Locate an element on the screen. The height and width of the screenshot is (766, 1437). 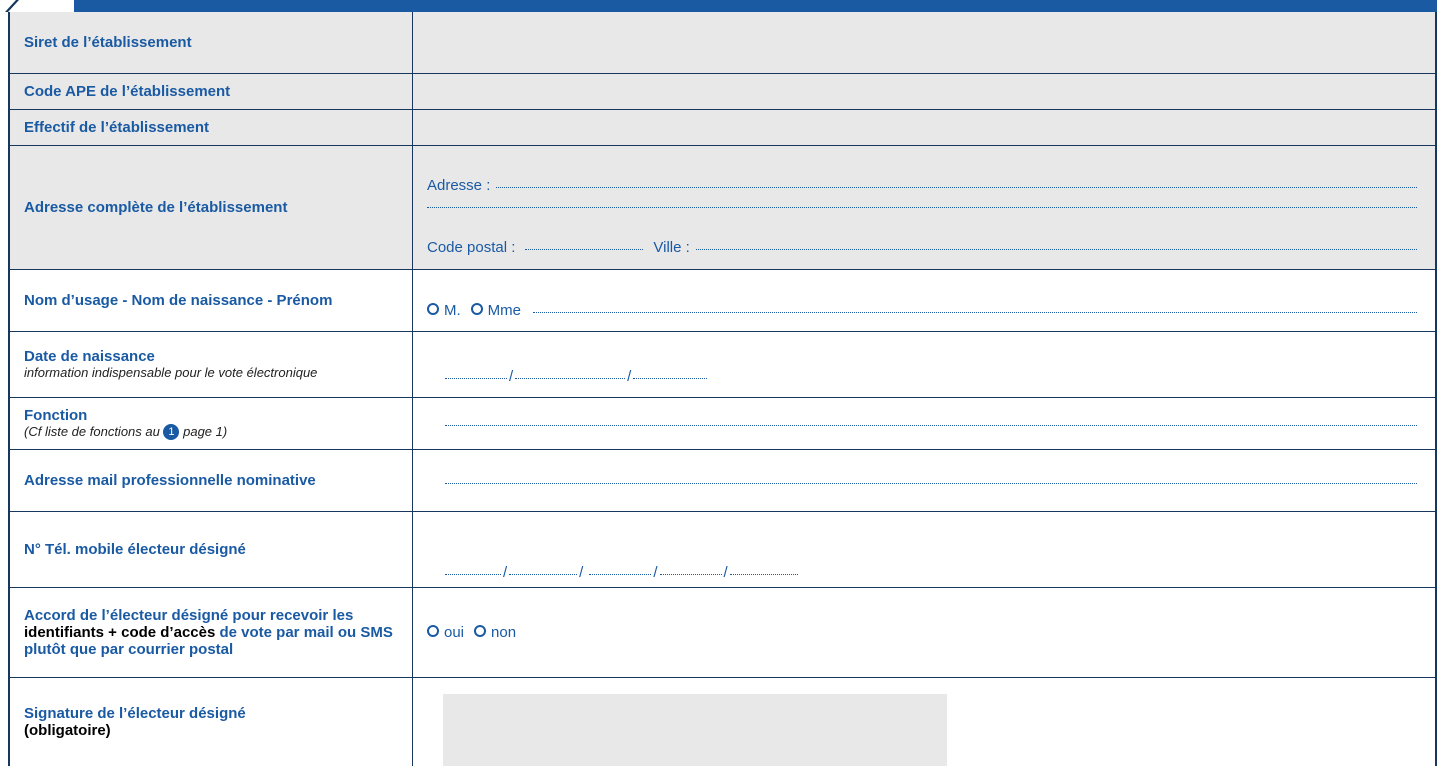
tel-sep-4: / is located at coordinates (725, 572).